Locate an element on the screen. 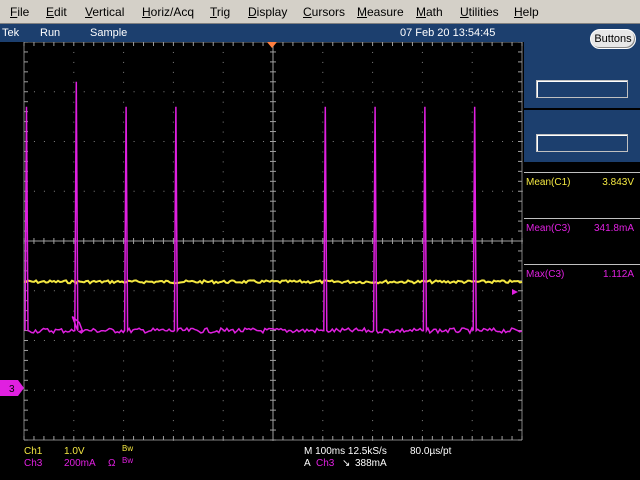 The width and height of the screenshot is (640, 480). trigger-slope-icon: ↘ is located at coordinates (346, 463).